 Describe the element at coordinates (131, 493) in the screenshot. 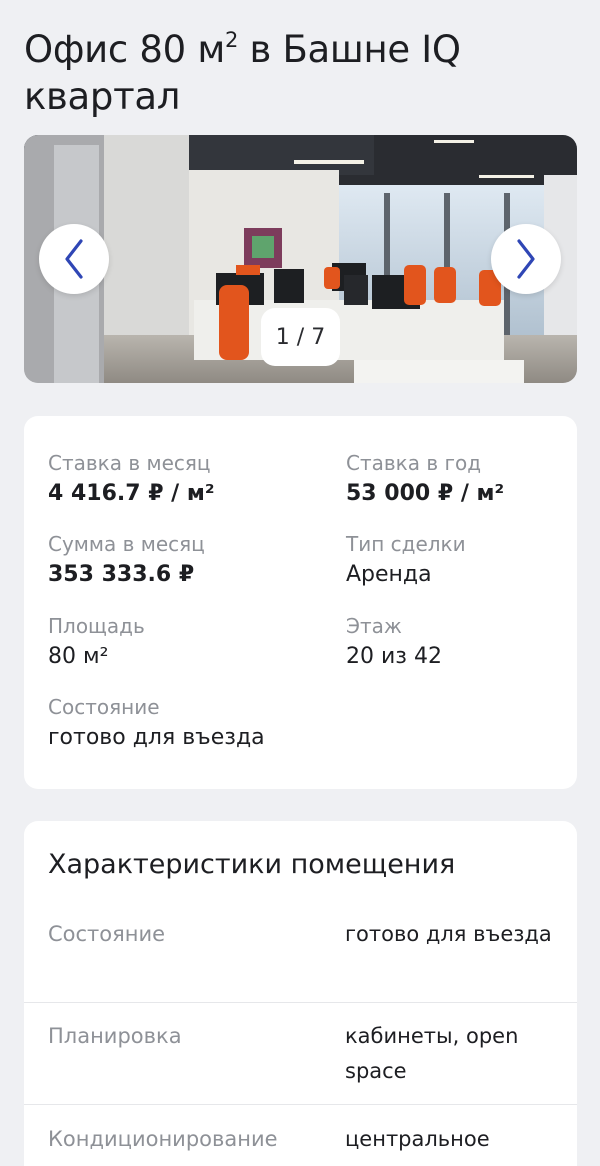

I see `rate-month-value: 4 416.7 ₽ / м²` at that location.